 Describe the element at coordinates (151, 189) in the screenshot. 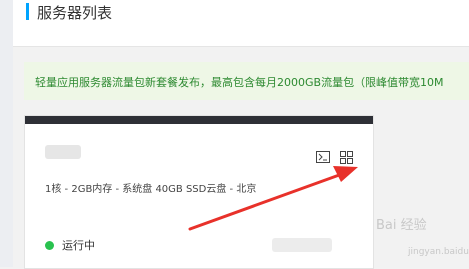

I see `server-specs: 1核 - 2GB内存 - 系统盘 40GB SSD云盘 - 北京` at that location.